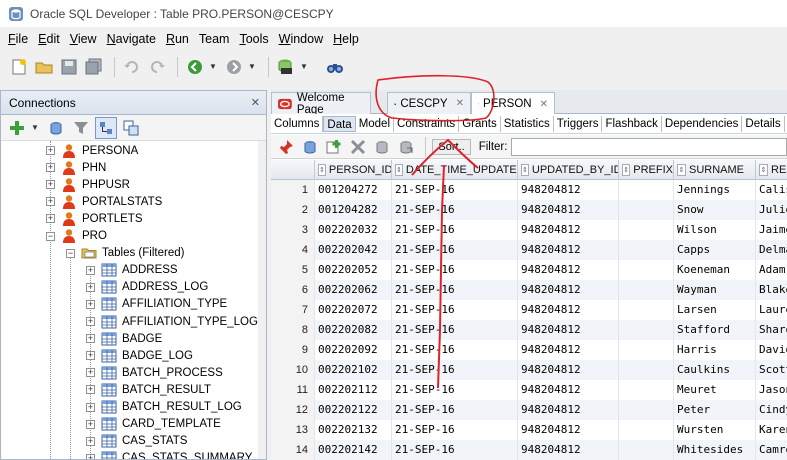  Describe the element at coordinates (715, 430) in the screenshot. I see `cell-surname: Wursten` at that location.